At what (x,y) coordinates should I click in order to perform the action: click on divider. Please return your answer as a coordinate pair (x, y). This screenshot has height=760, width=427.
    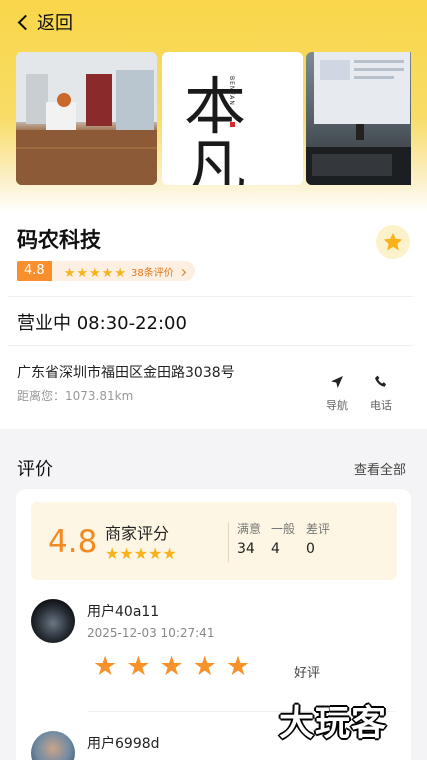
    Looking at the image, I should click on (228, 542).